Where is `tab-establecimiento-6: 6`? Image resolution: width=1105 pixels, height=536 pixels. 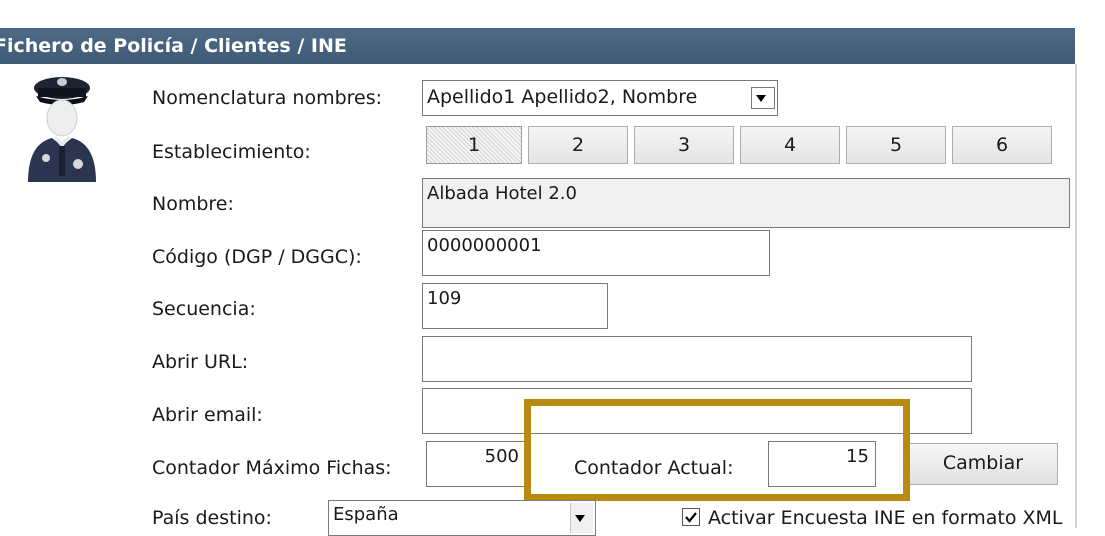
tab-establecimiento-6: 6 is located at coordinates (1002, 145).